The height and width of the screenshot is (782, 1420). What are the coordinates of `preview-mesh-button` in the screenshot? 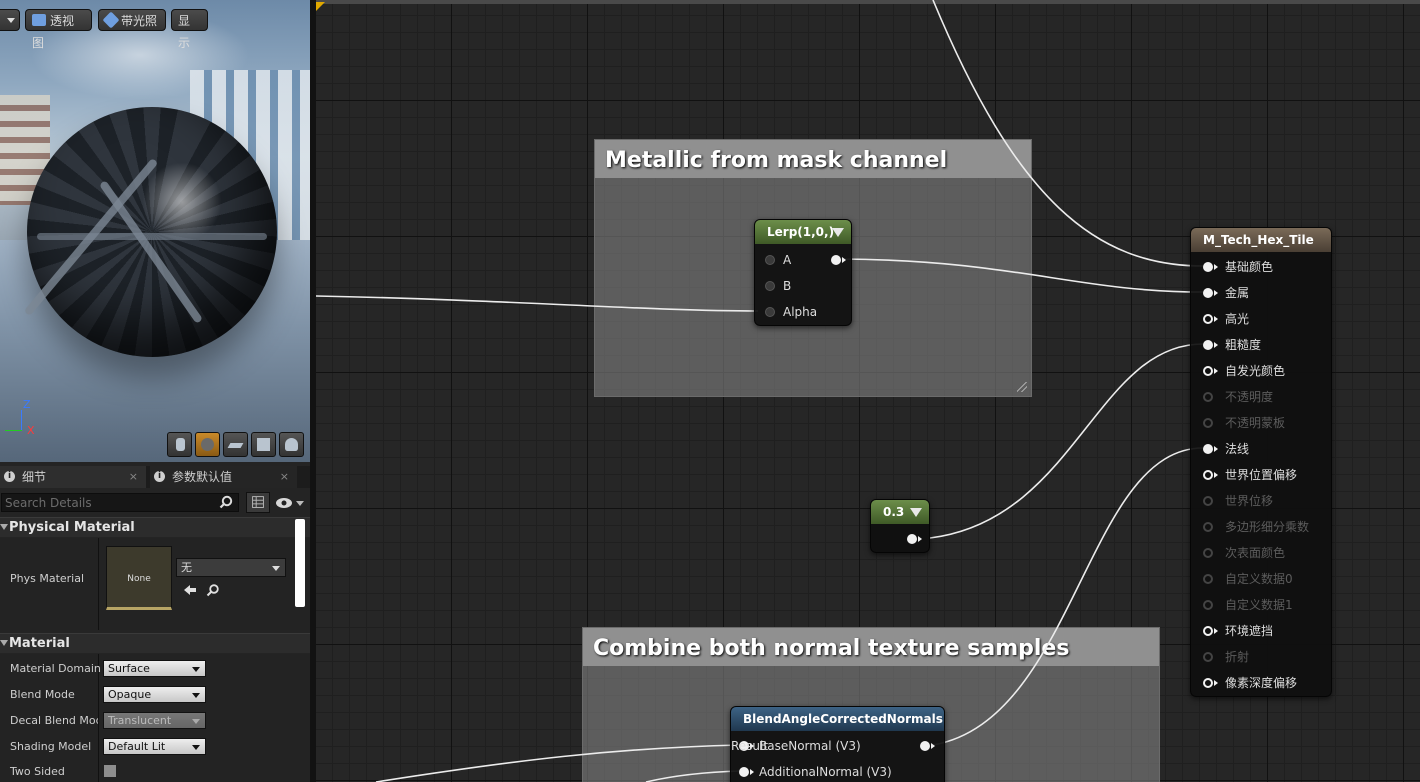 It's located at (291, 444).